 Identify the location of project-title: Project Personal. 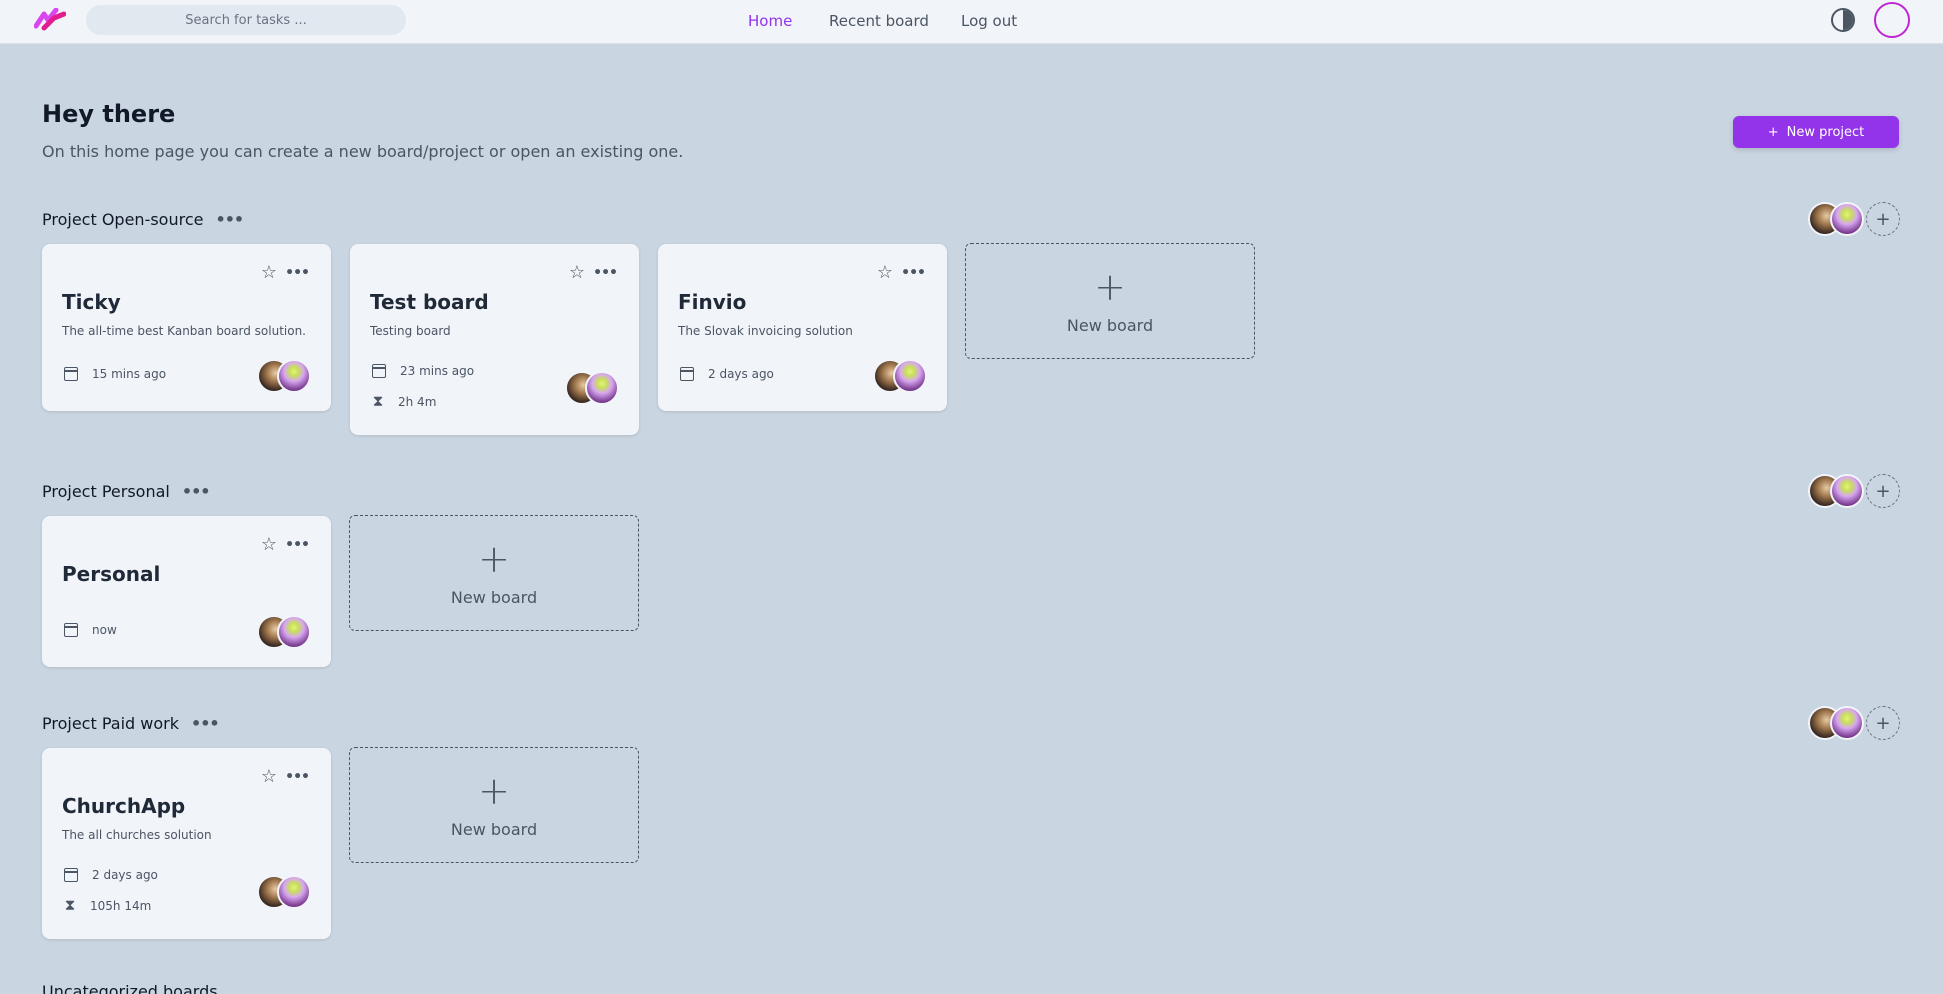
(106, 491).